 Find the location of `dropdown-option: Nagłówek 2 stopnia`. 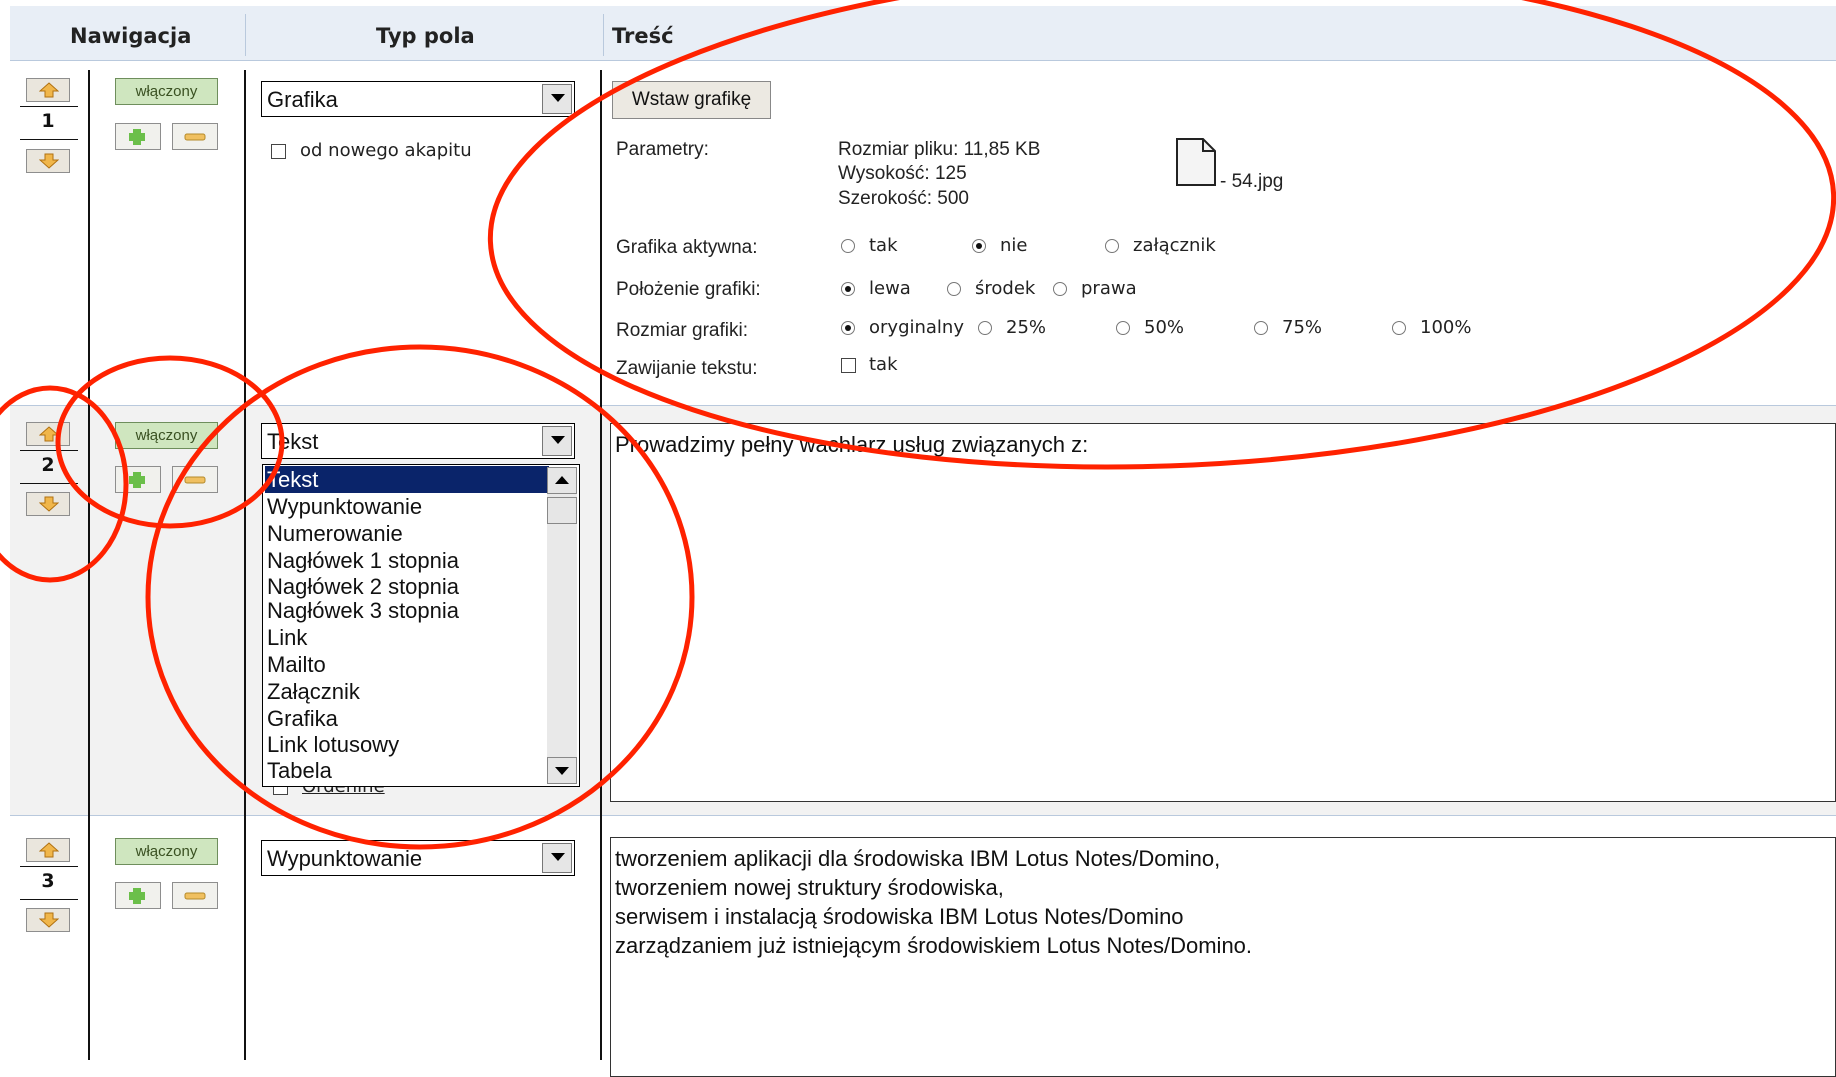

dropdown-option: Nagłówek 2 stopnia is located at coordinates (407, 586).